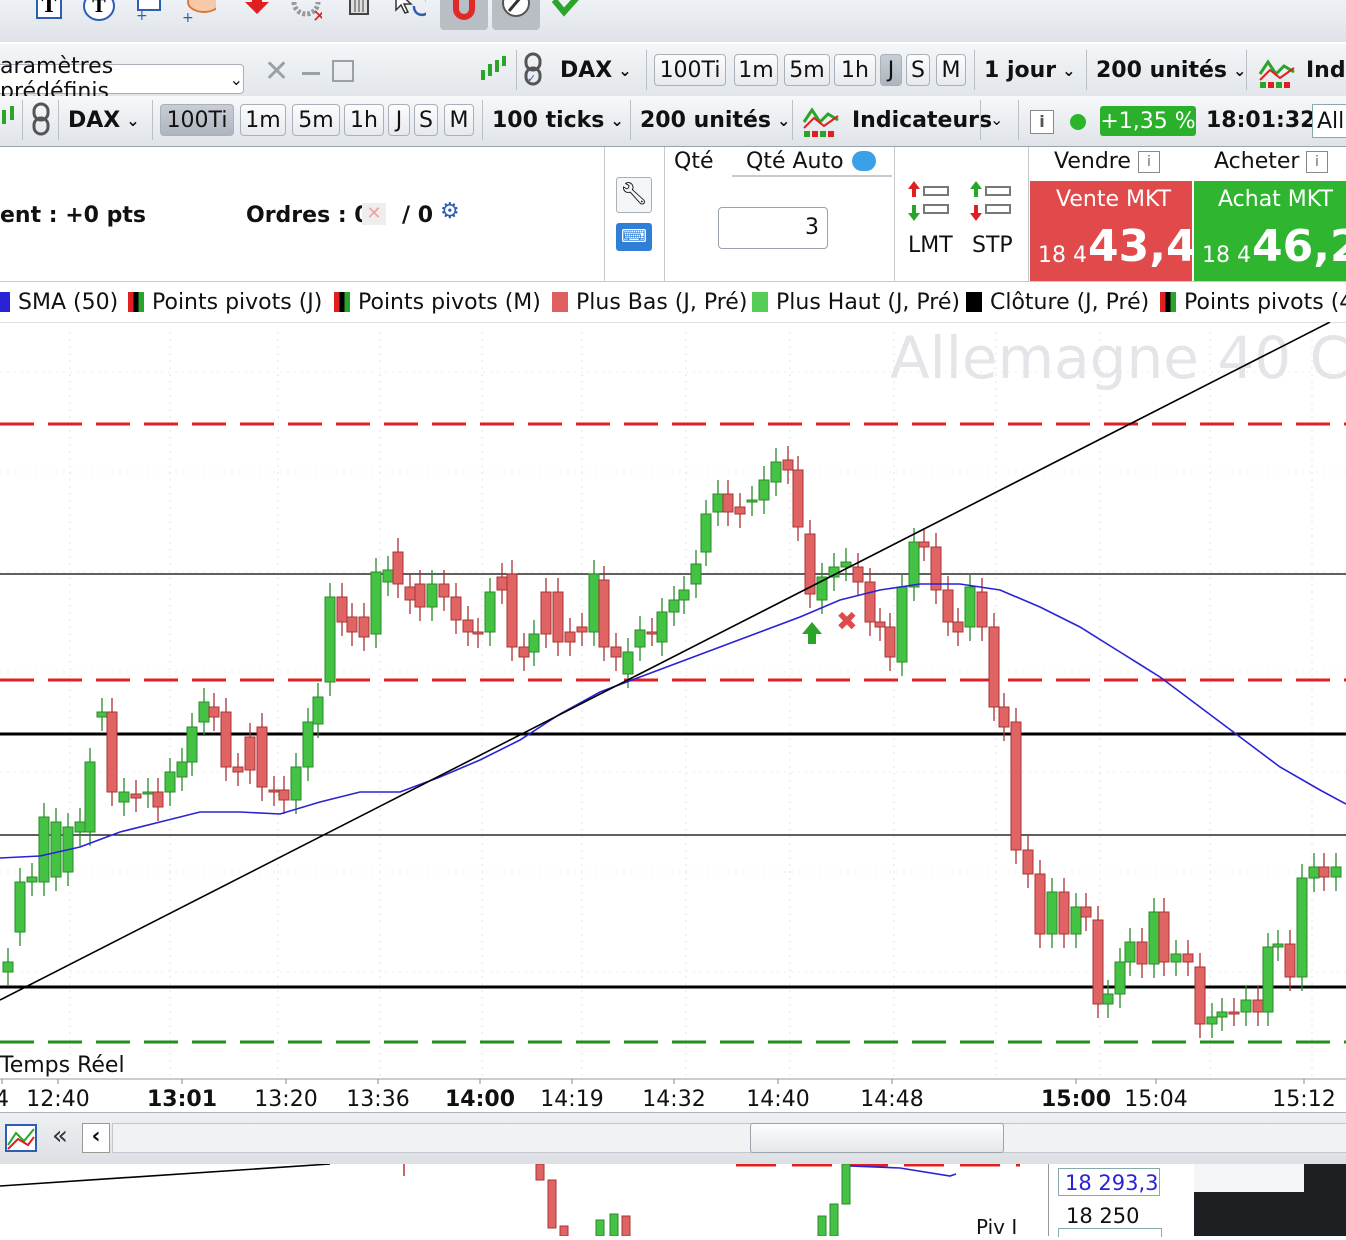  What do you see at coordinates (1030, 70) in the screenshot?
I see `period-select: 1 jour ⌄` at bounding box center [1030, 70].